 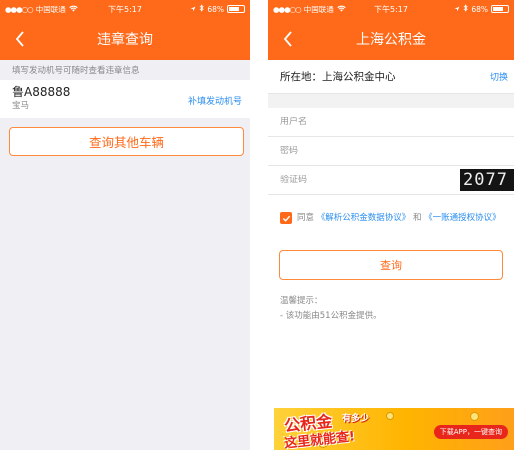 I want to click on data-protocol-link: 《解析公积金数据协议》, so click(x=364, y=218).